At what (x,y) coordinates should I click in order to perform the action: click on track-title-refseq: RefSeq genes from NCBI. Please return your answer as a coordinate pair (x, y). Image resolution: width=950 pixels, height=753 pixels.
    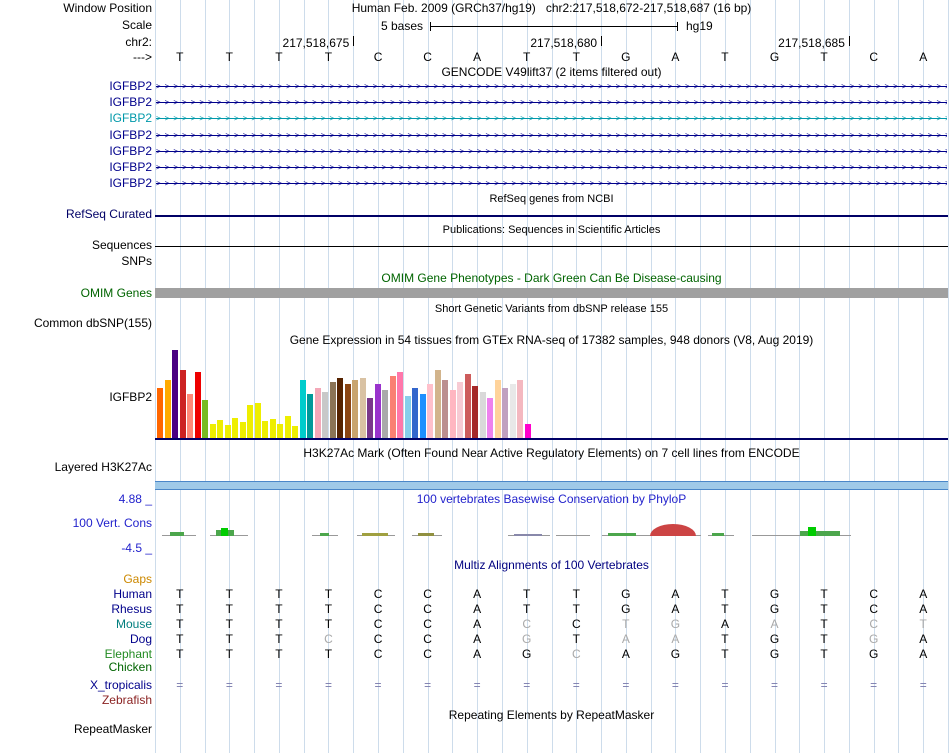
    Looking at the image, I should click on (551, 199).